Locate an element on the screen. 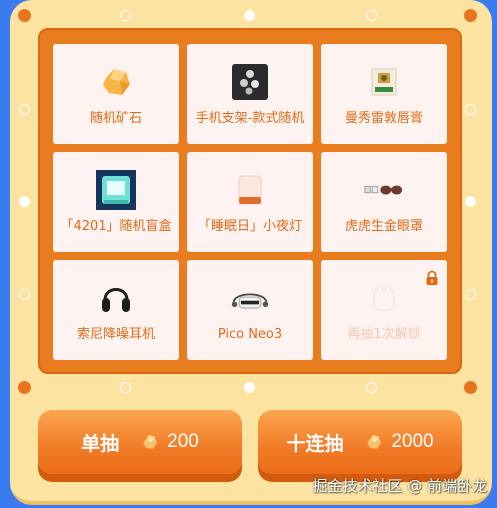 Image resolution: width=497 pixels, height=508 pixels. prize-name: 「睡眠日」小夜灯 is located at coordinates (249, 226).